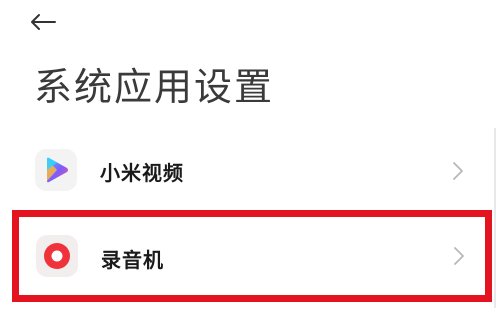  Describe the element at coordinates (56, 170) in the screenshot. I see `mi-video-play-icon` at that location.